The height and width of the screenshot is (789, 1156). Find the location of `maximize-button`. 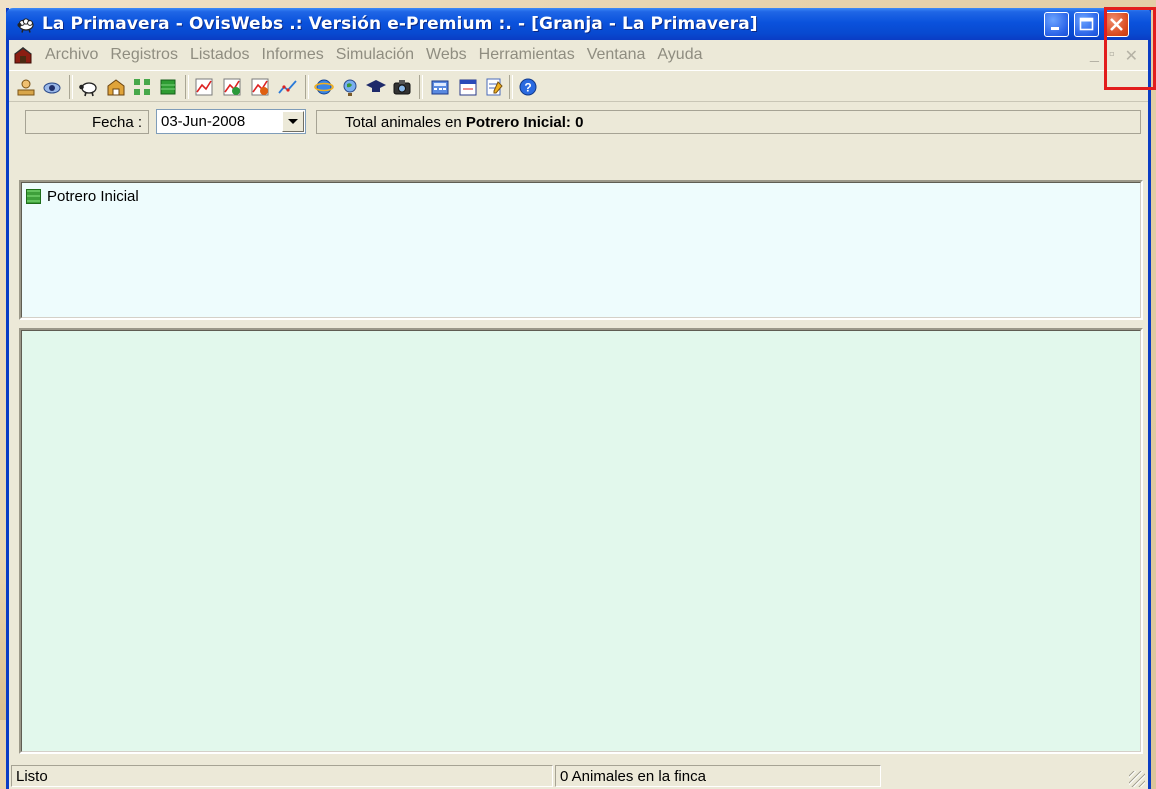

maximize-button is located at coordinates (1086, 24).